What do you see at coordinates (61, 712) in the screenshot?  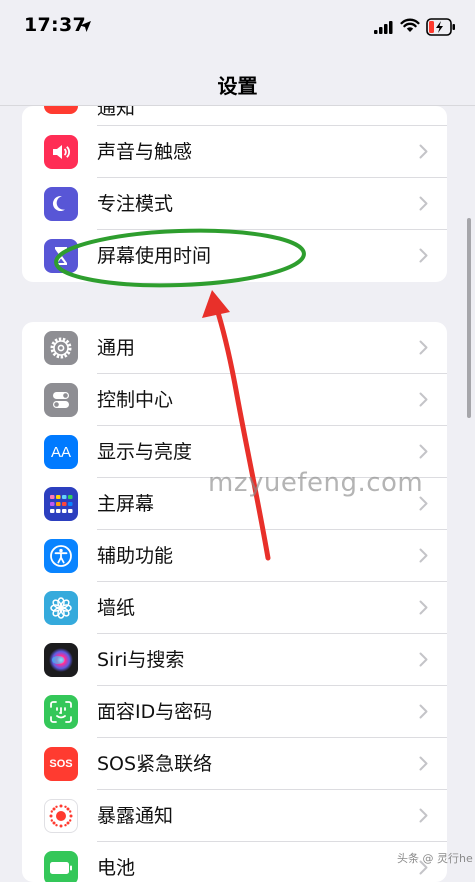 I see `face-id-icon` at bounding box center [61, 712].